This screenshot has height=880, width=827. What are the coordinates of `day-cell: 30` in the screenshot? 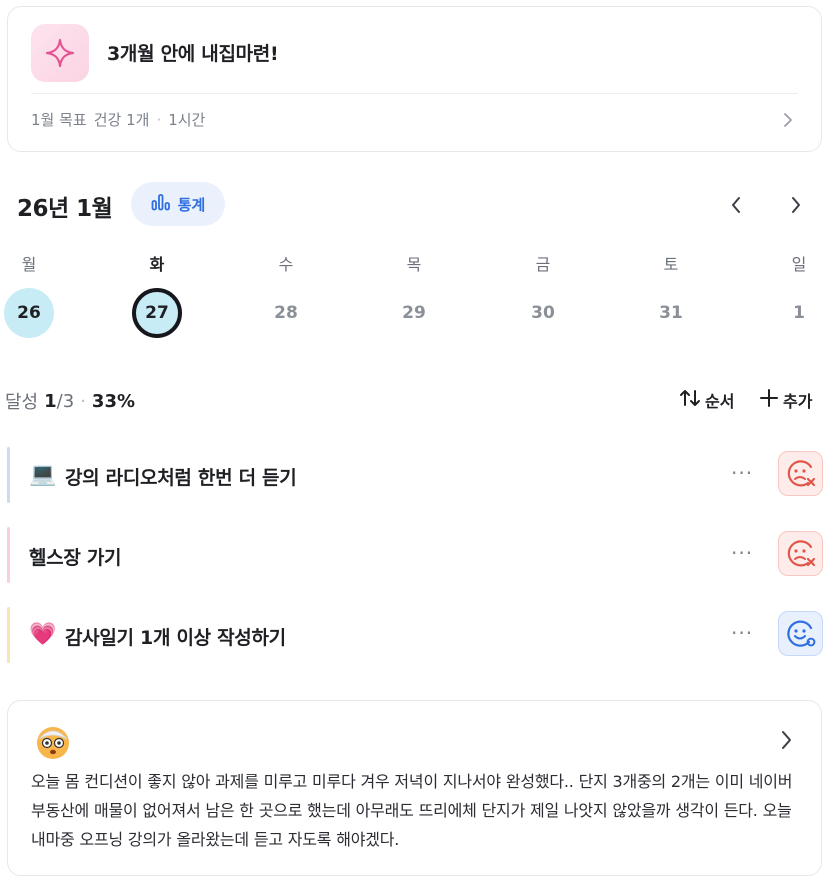 It's located at (543, 313).